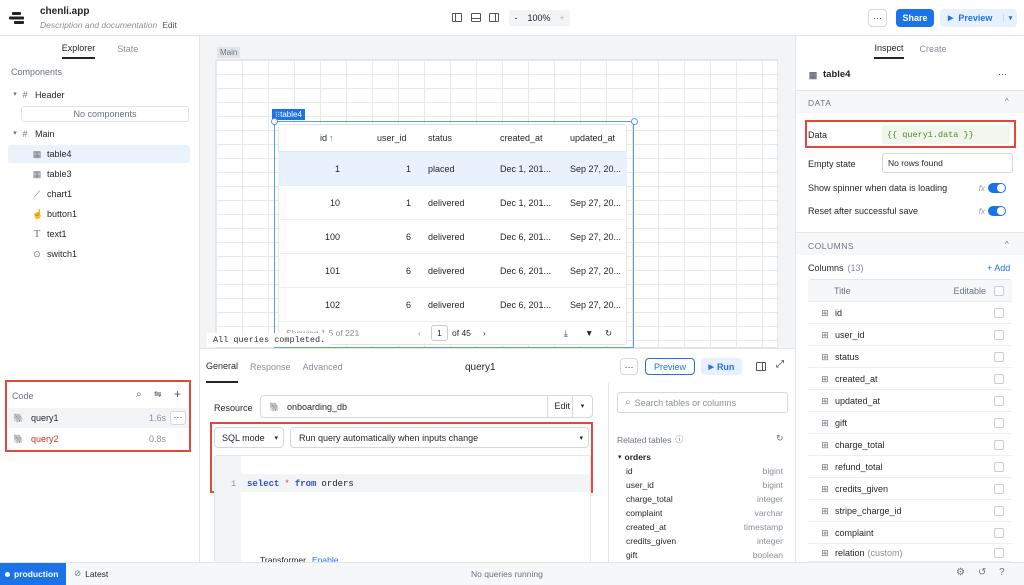 This screenshot has height=585, width=1024. I want to click on tab-state: State, so click(127, 48).